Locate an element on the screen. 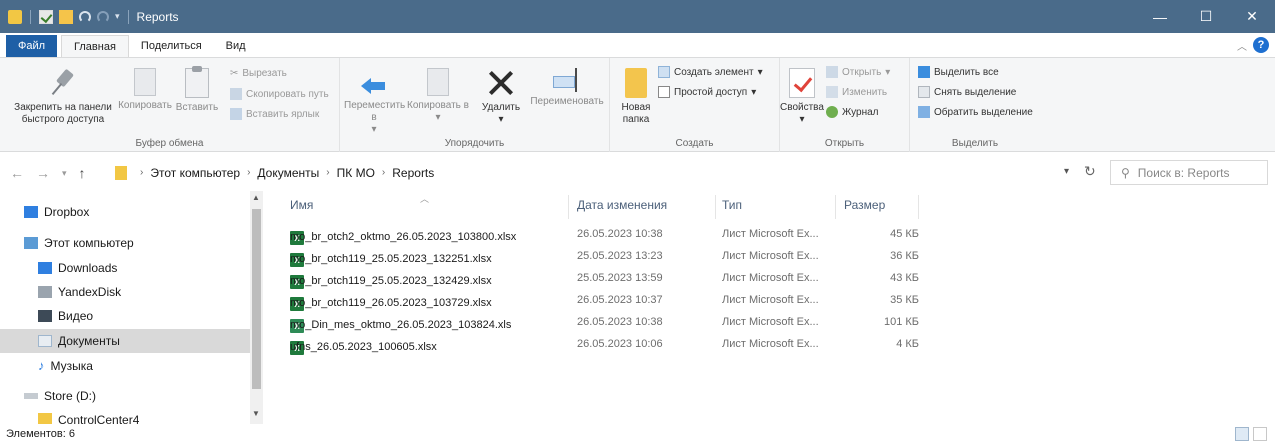 Image resolution: width=1275 pixels, height=444 pixels. copy-path-button: Скопировать путь is located at coordinates (279, 94).